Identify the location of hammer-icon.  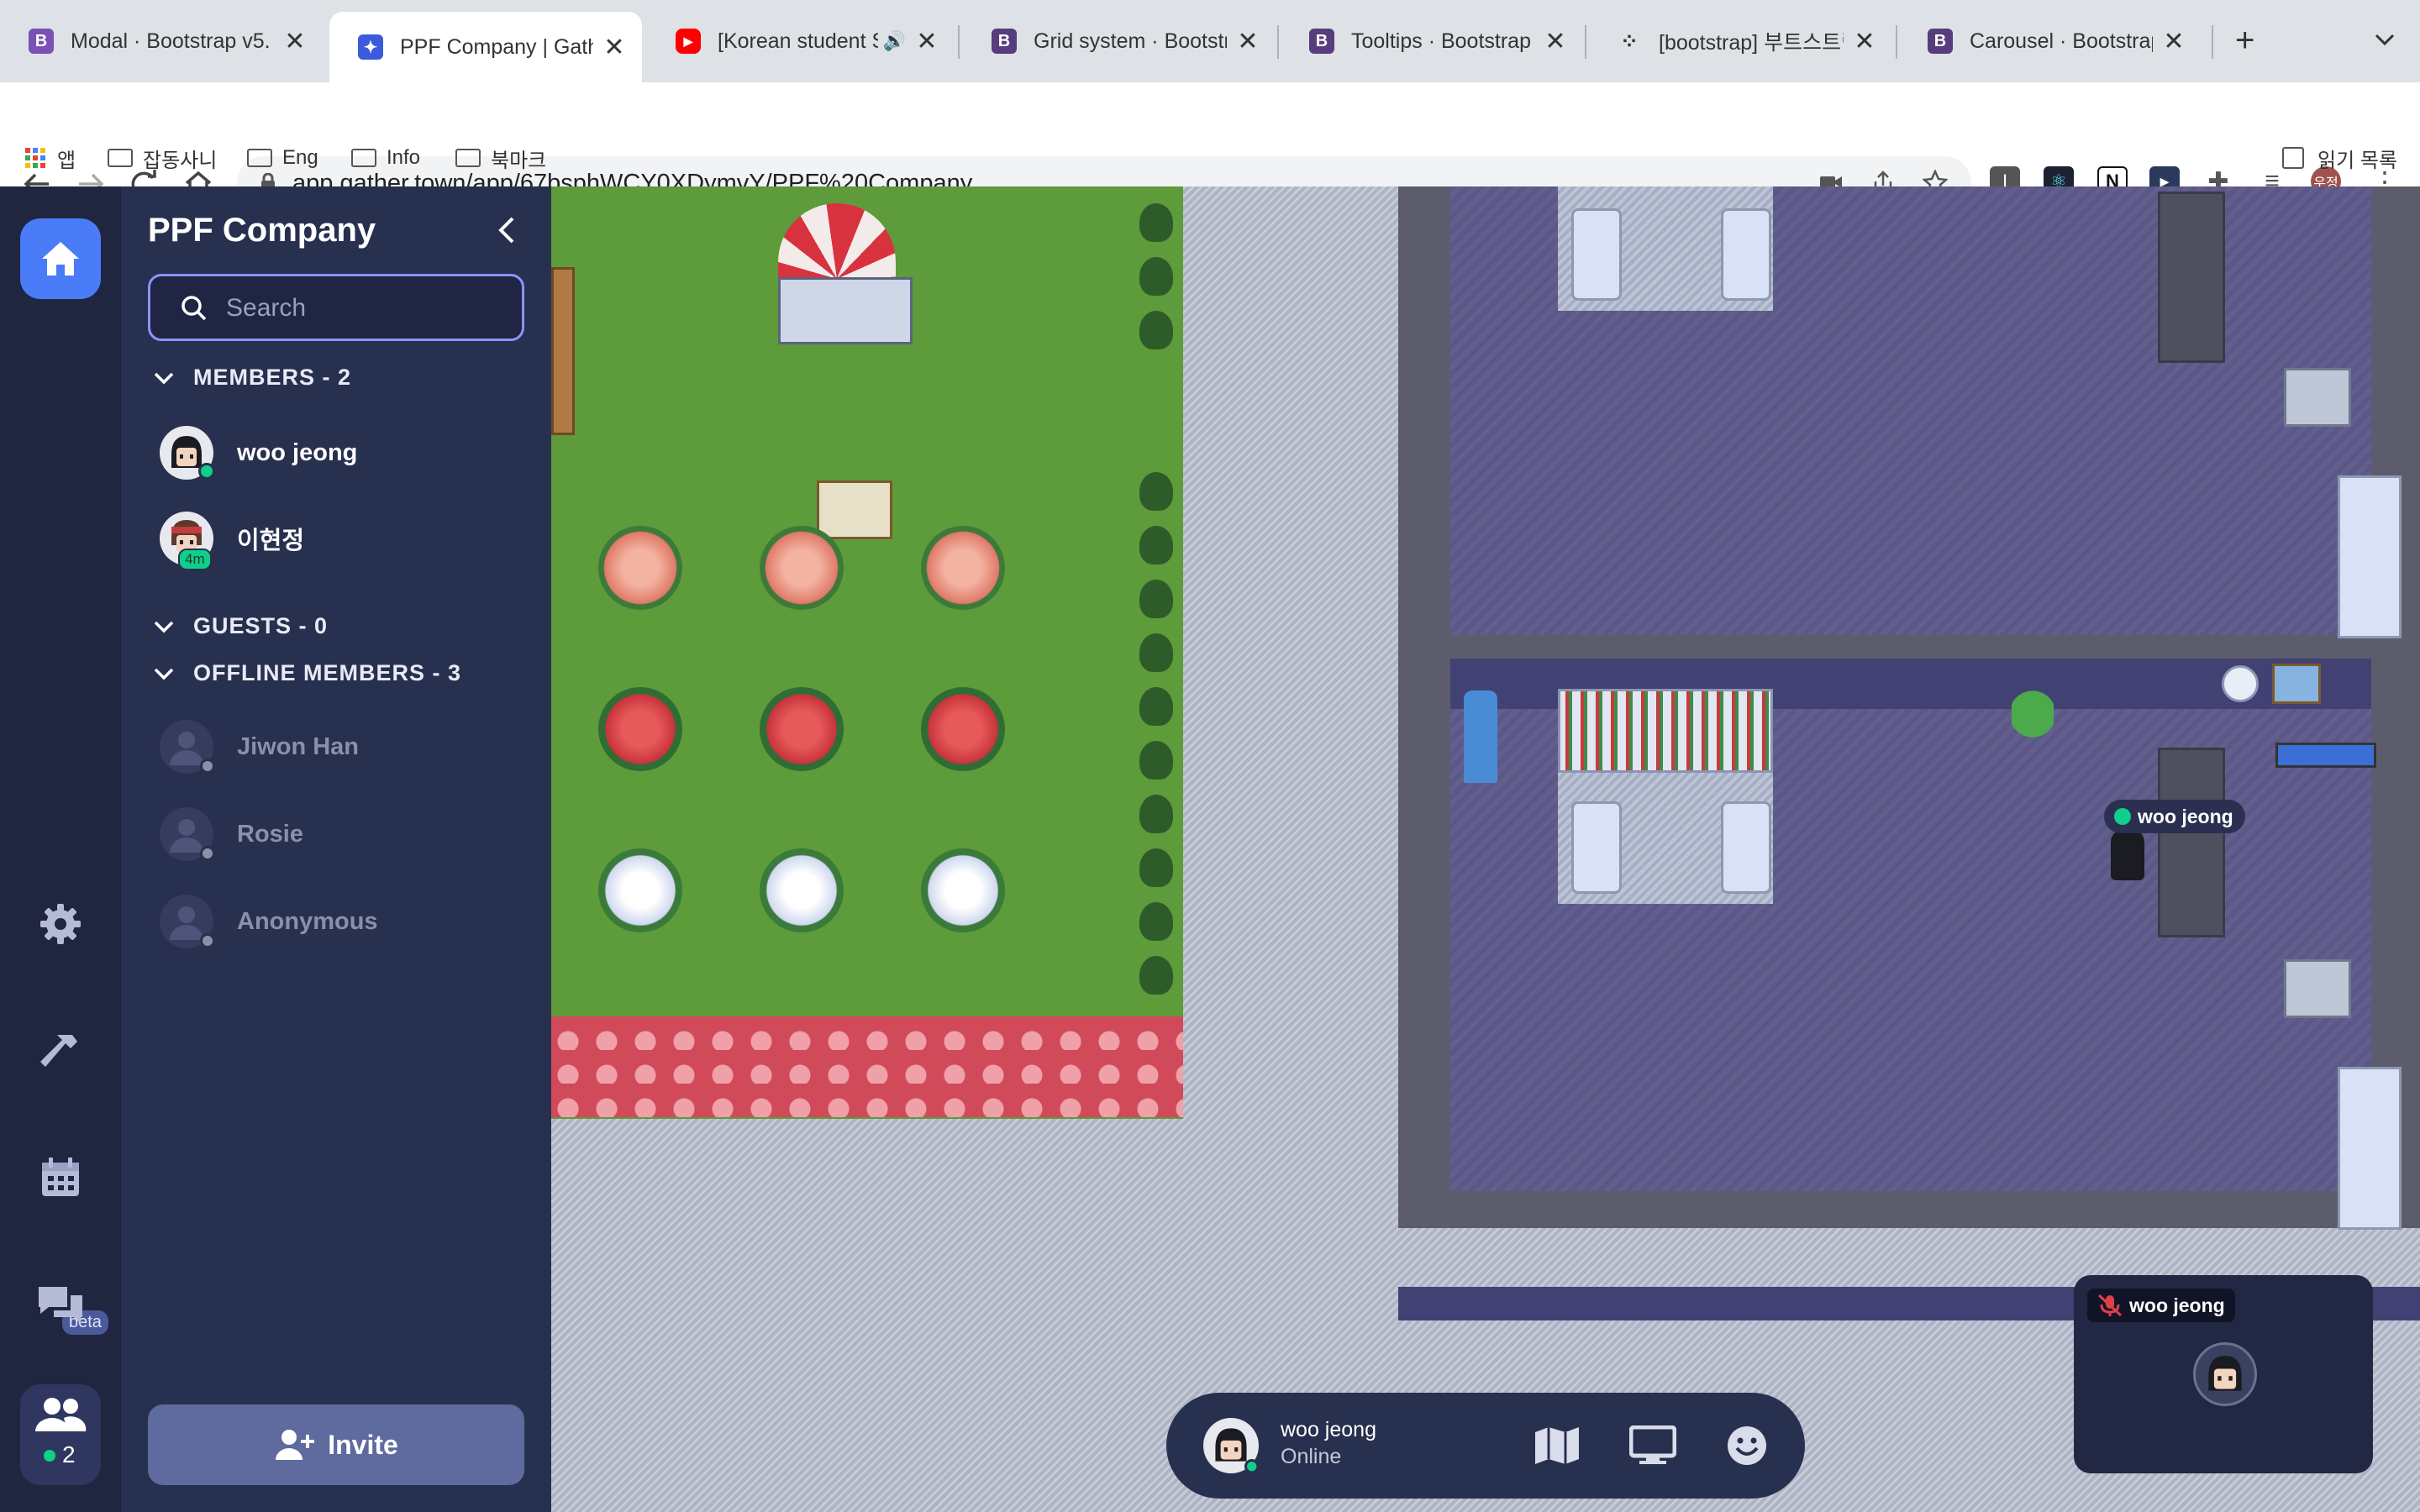
(58, 1051).